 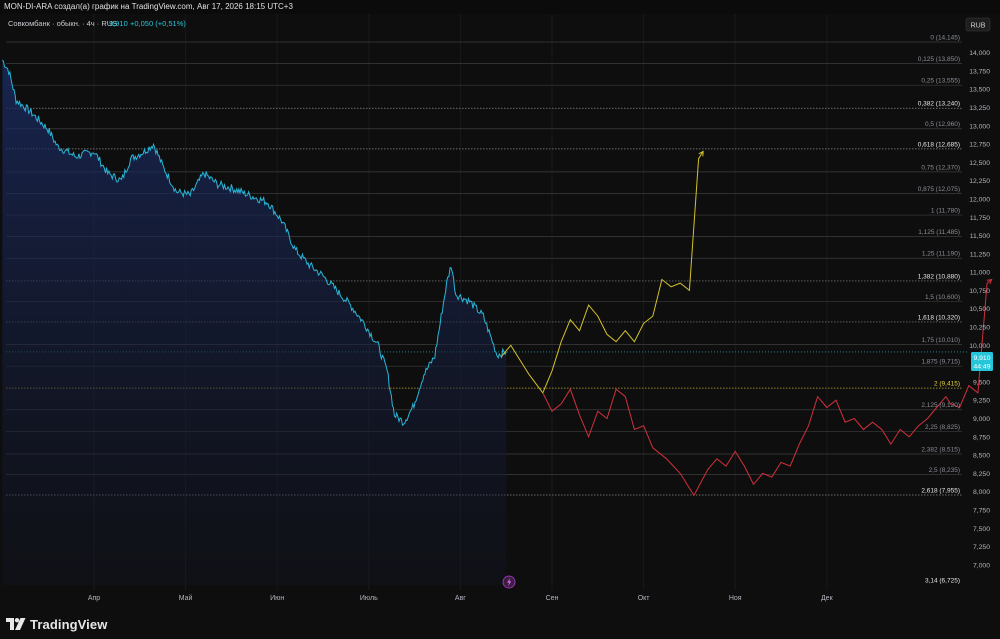 I want to click on fib-label: 0,75 (12,370), so click(x=940, y=167).